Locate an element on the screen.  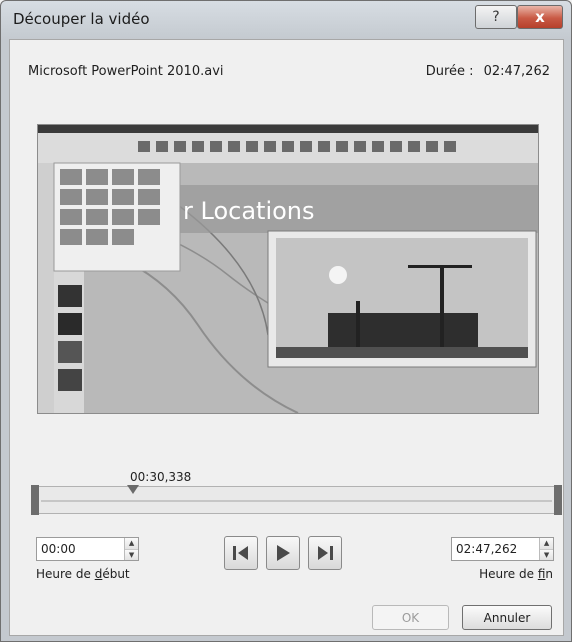
end-handle is located at coordinates (558, 500).